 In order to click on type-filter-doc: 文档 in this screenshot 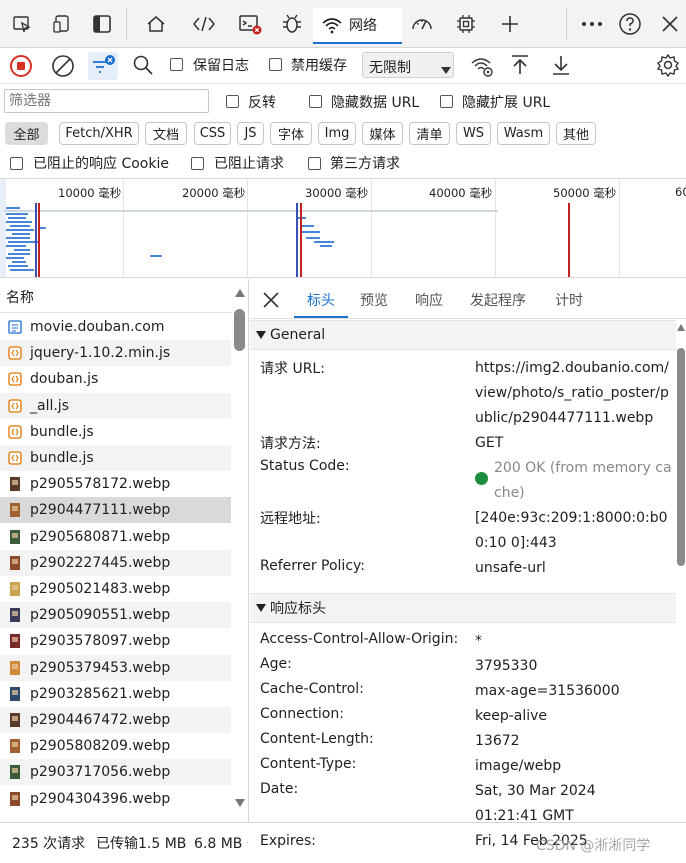, I will do `click(166, 133)`.